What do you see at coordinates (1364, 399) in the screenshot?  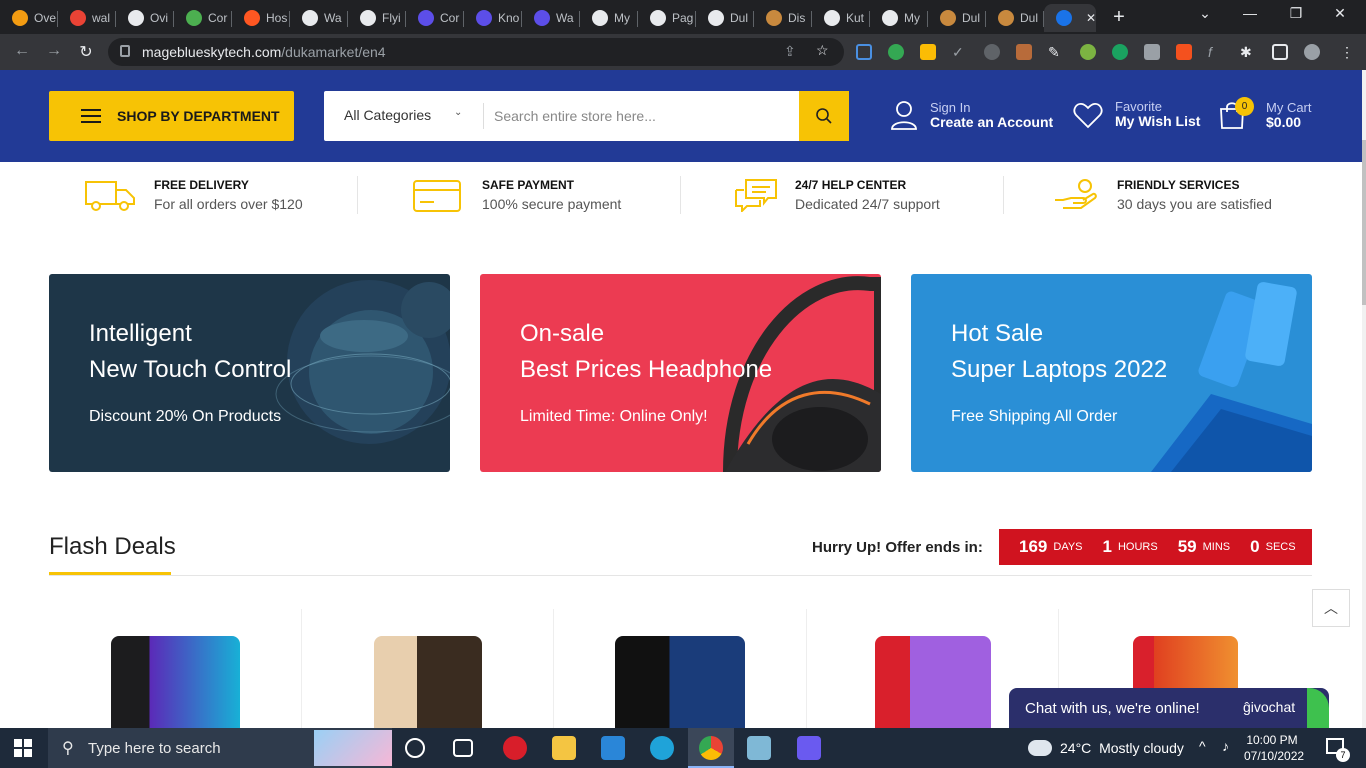 I see `page-scrollbar` at bounding box center [1364, 399].